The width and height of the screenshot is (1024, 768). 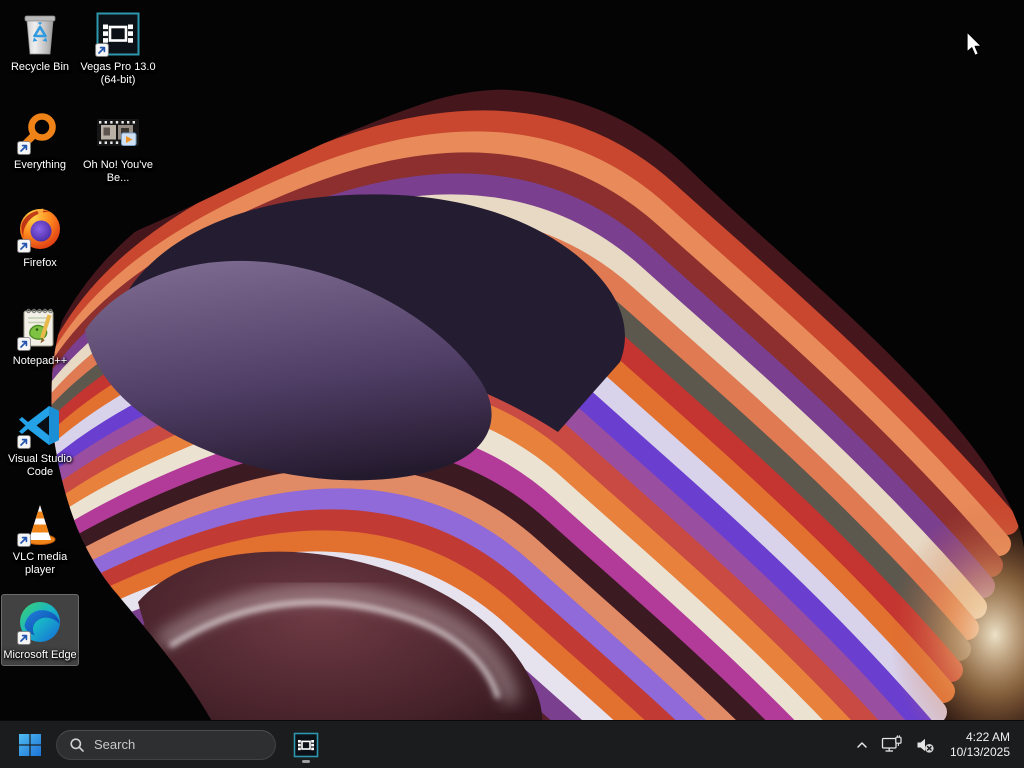 What do you see at coordinates (118, 73) in the screenshot?
I see `desktop-icon-label: Vegas Pro 13.0 (64-bit)` at bounding box center [118, 73].